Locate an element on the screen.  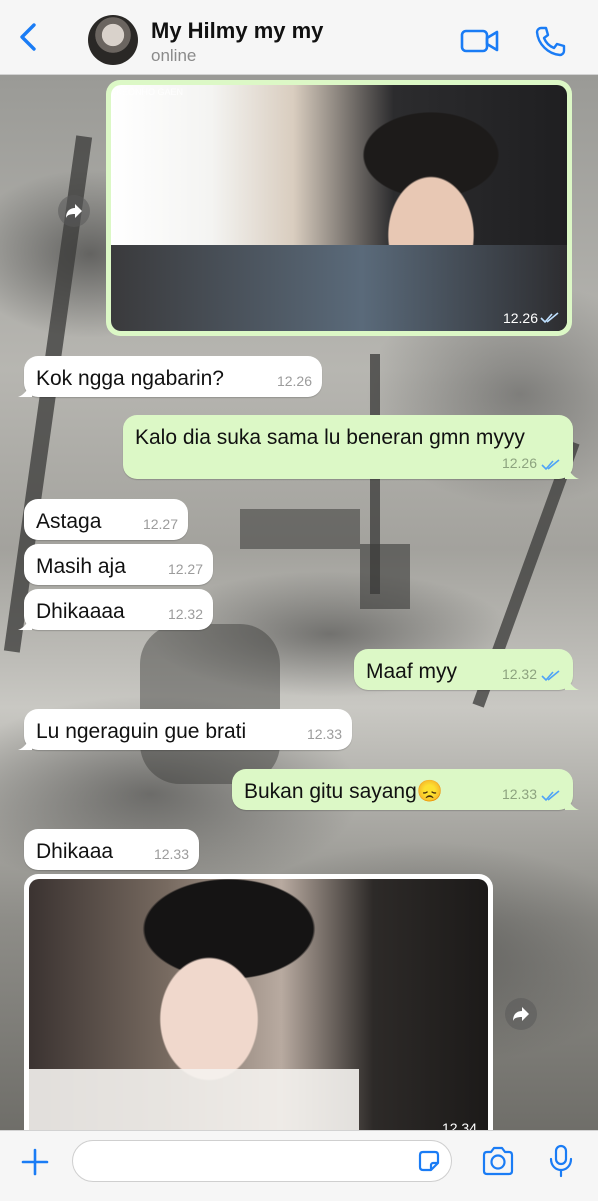
phone-icon is located at coordinates (550, 41).